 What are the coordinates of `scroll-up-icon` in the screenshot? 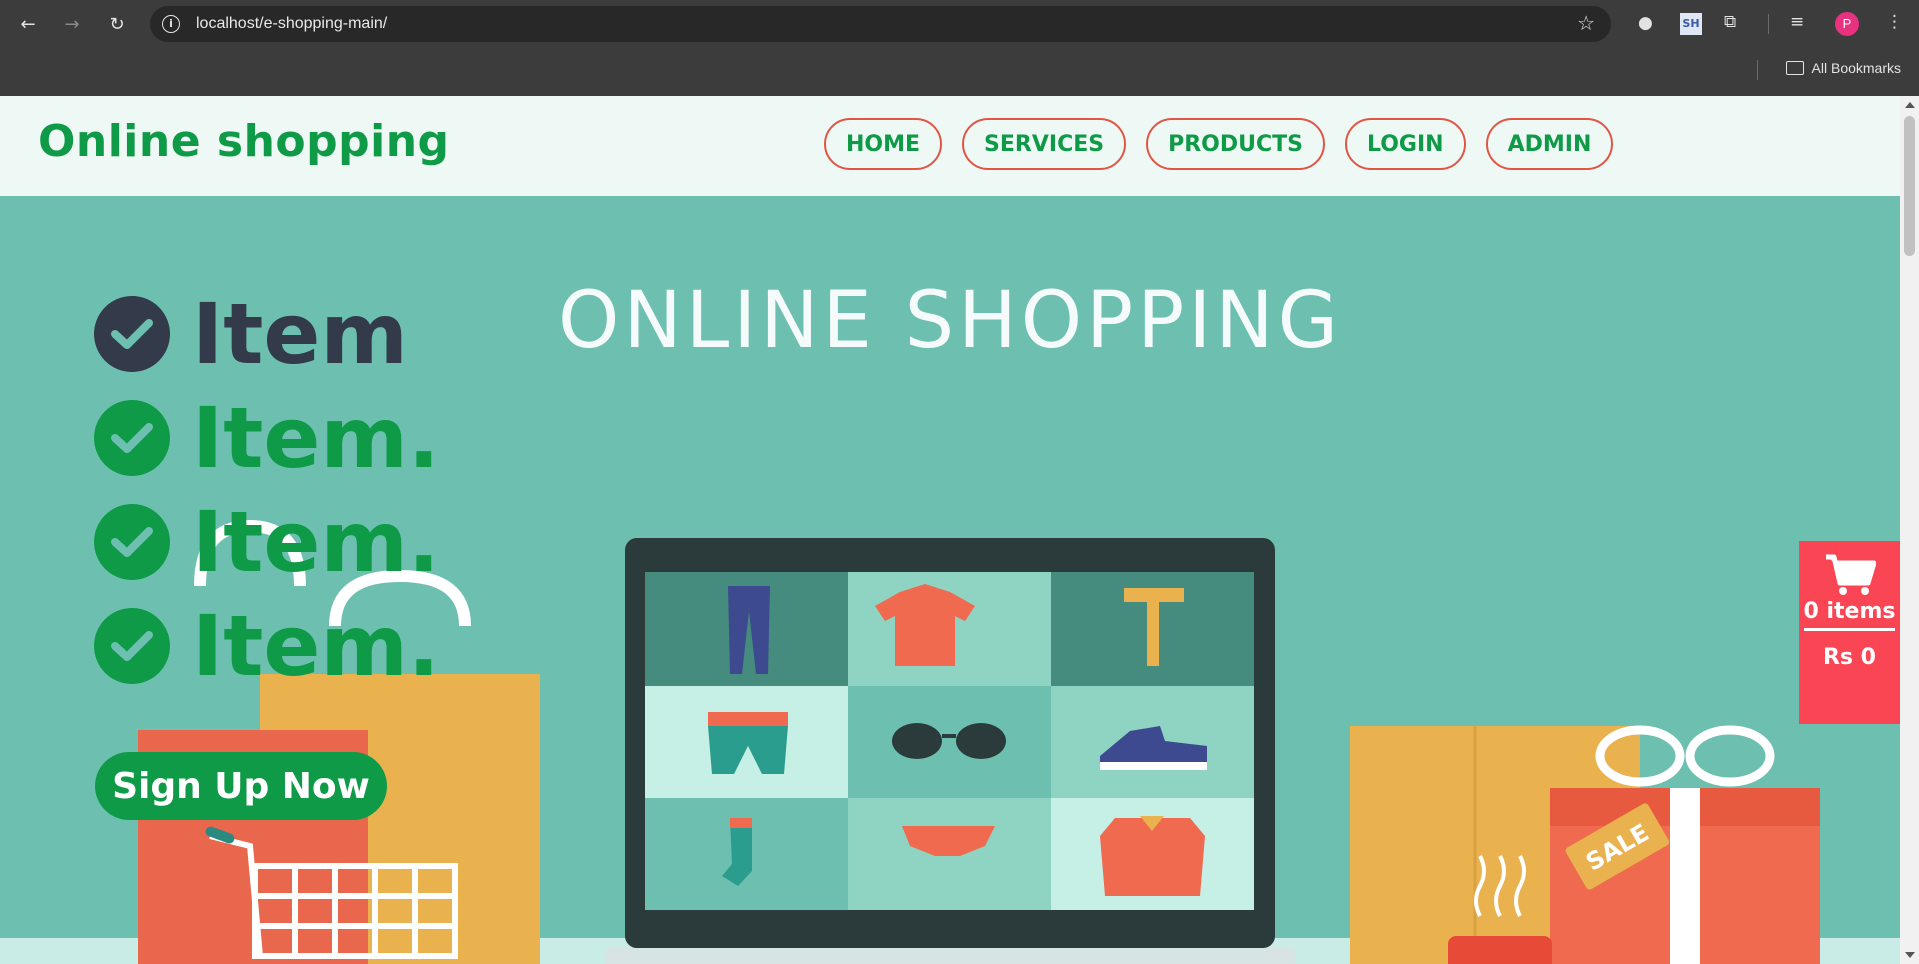 It's located at (1910, 105).